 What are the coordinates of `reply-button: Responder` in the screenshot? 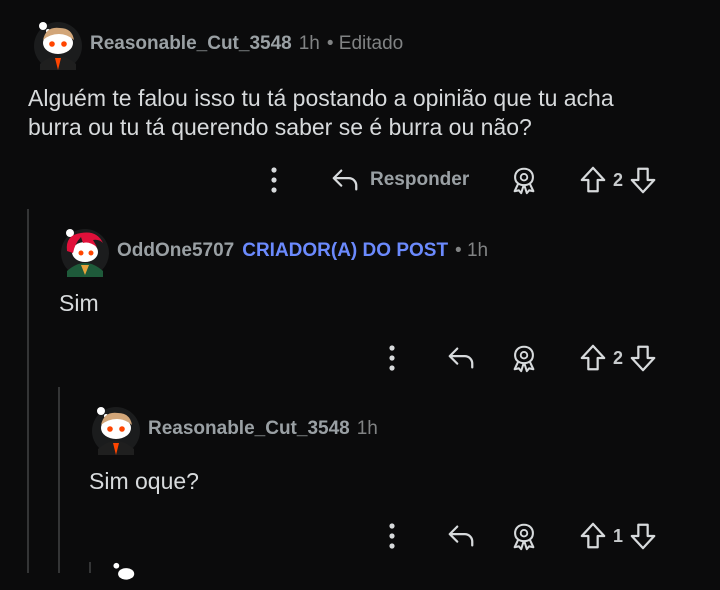 It's located at (399, 180).